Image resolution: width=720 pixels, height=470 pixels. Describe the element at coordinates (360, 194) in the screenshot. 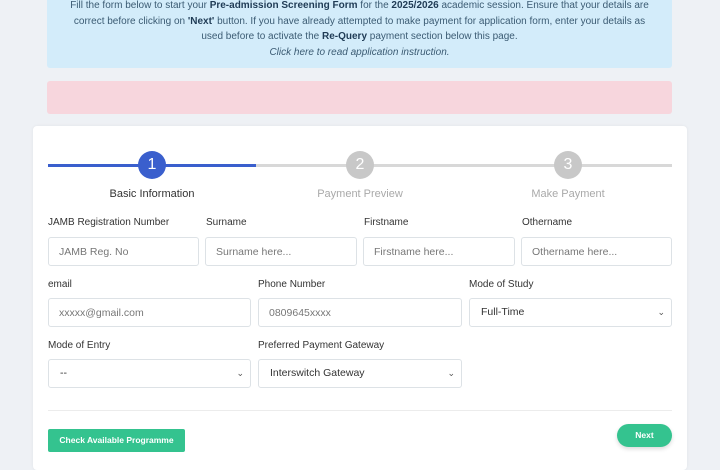

I see `step-2-label: Payment Preview` at that location.